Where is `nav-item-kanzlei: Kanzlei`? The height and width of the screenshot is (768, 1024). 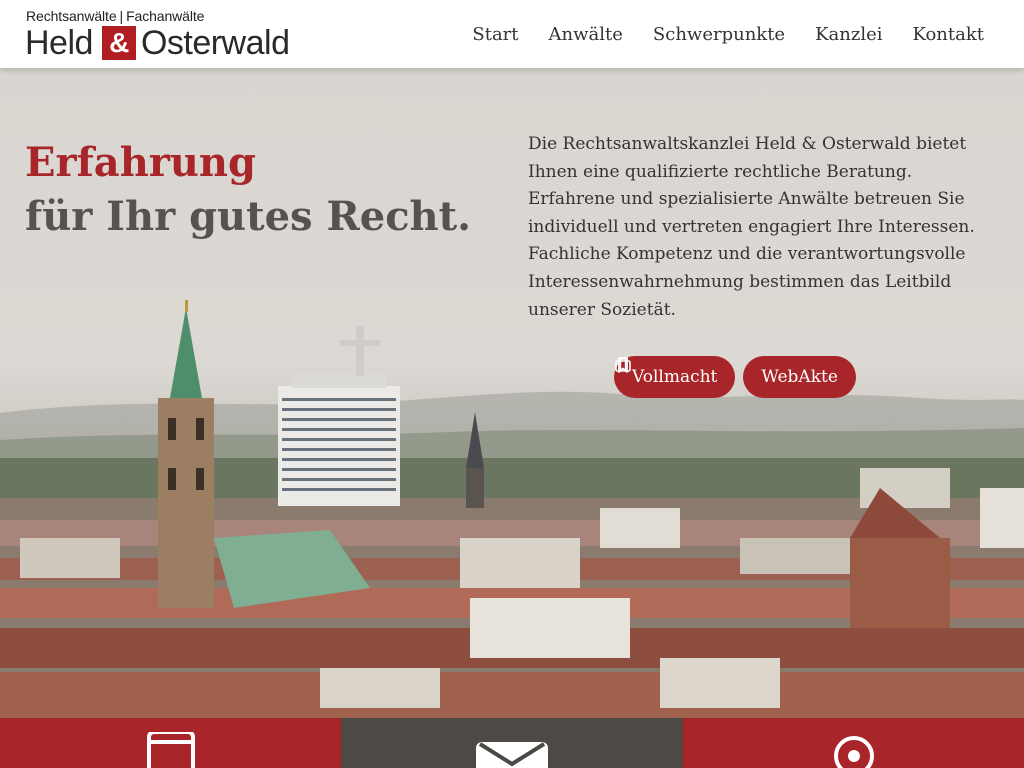
nav-item-kanzlei: Kanzlei is located at coordinates (848, 34).